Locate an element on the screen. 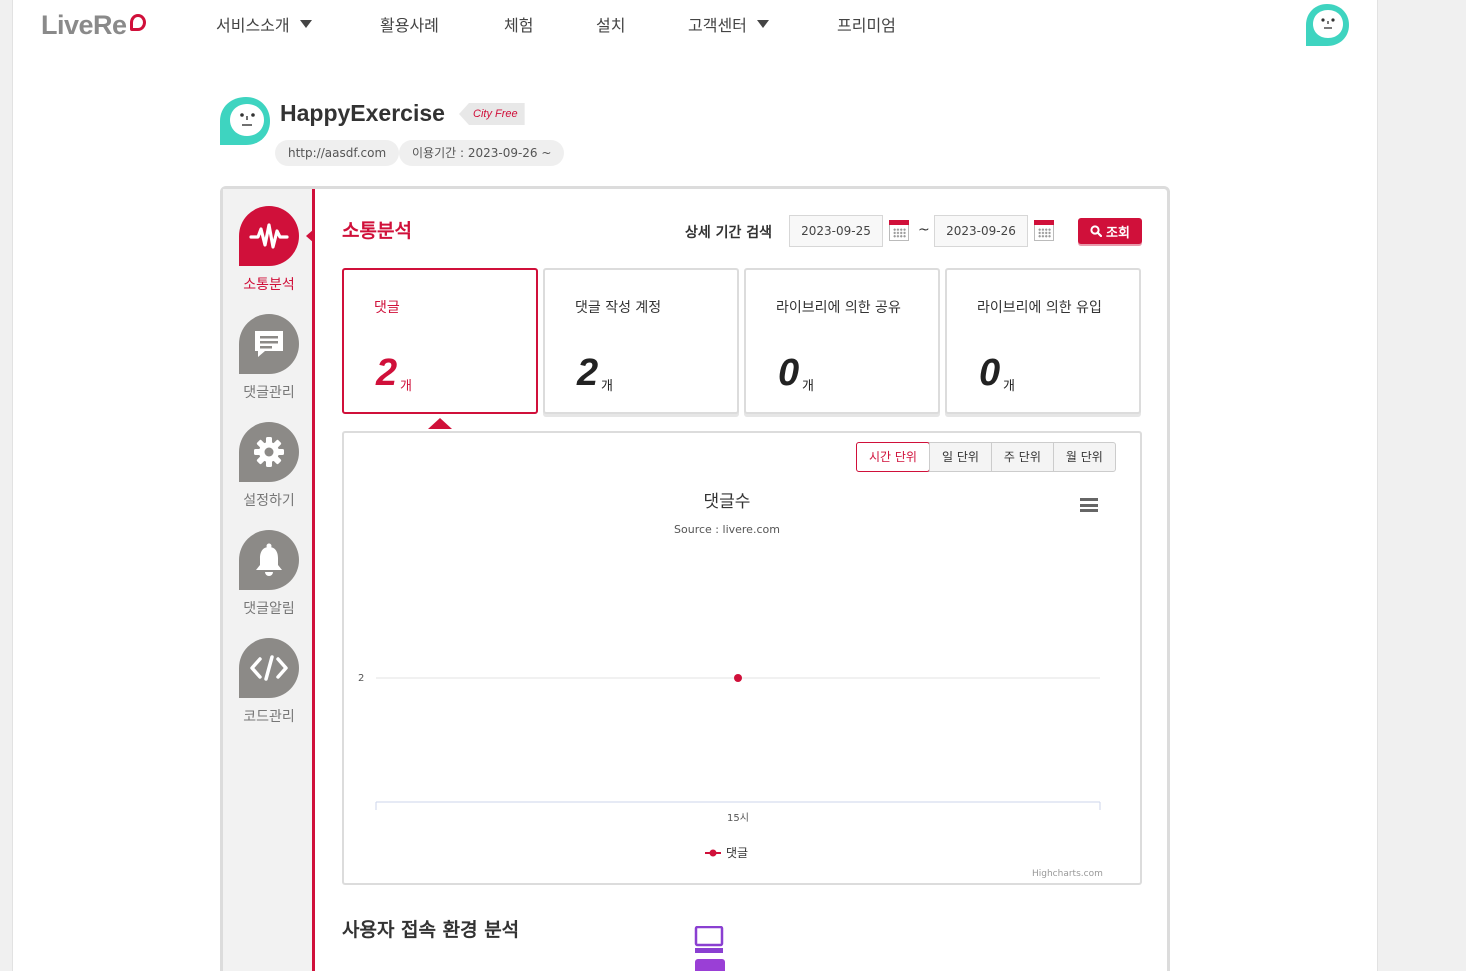  sidebar-item-alerts: 댓글알림 is located at coordinates (269, 574).